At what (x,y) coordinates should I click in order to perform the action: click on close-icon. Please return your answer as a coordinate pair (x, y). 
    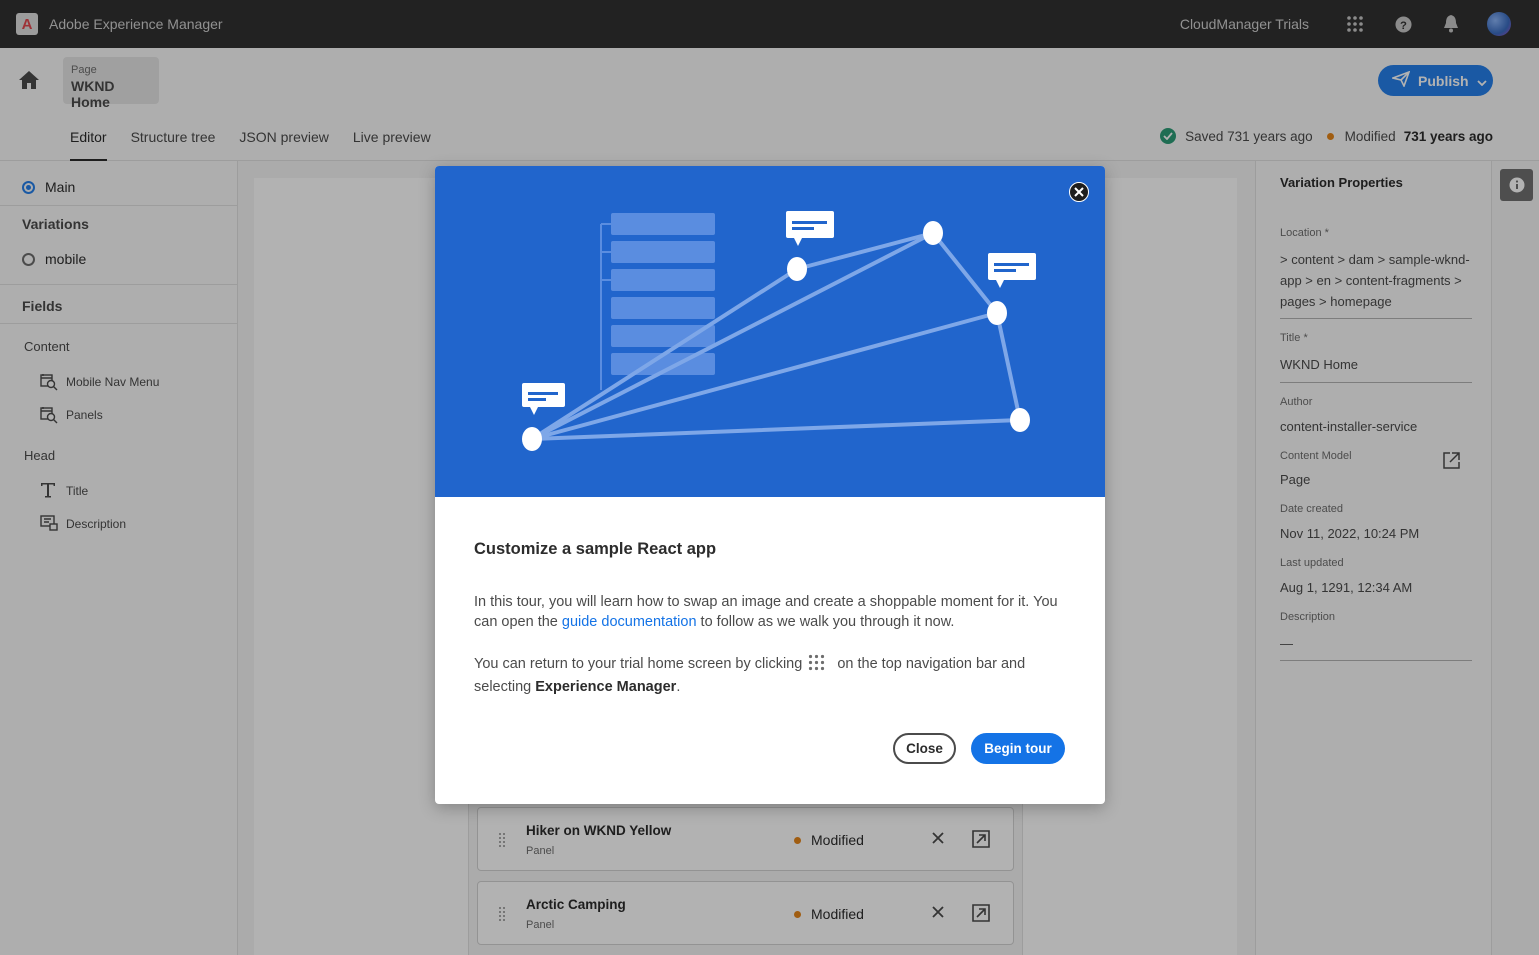
    Looking at the image, I should click on (1079, 192).